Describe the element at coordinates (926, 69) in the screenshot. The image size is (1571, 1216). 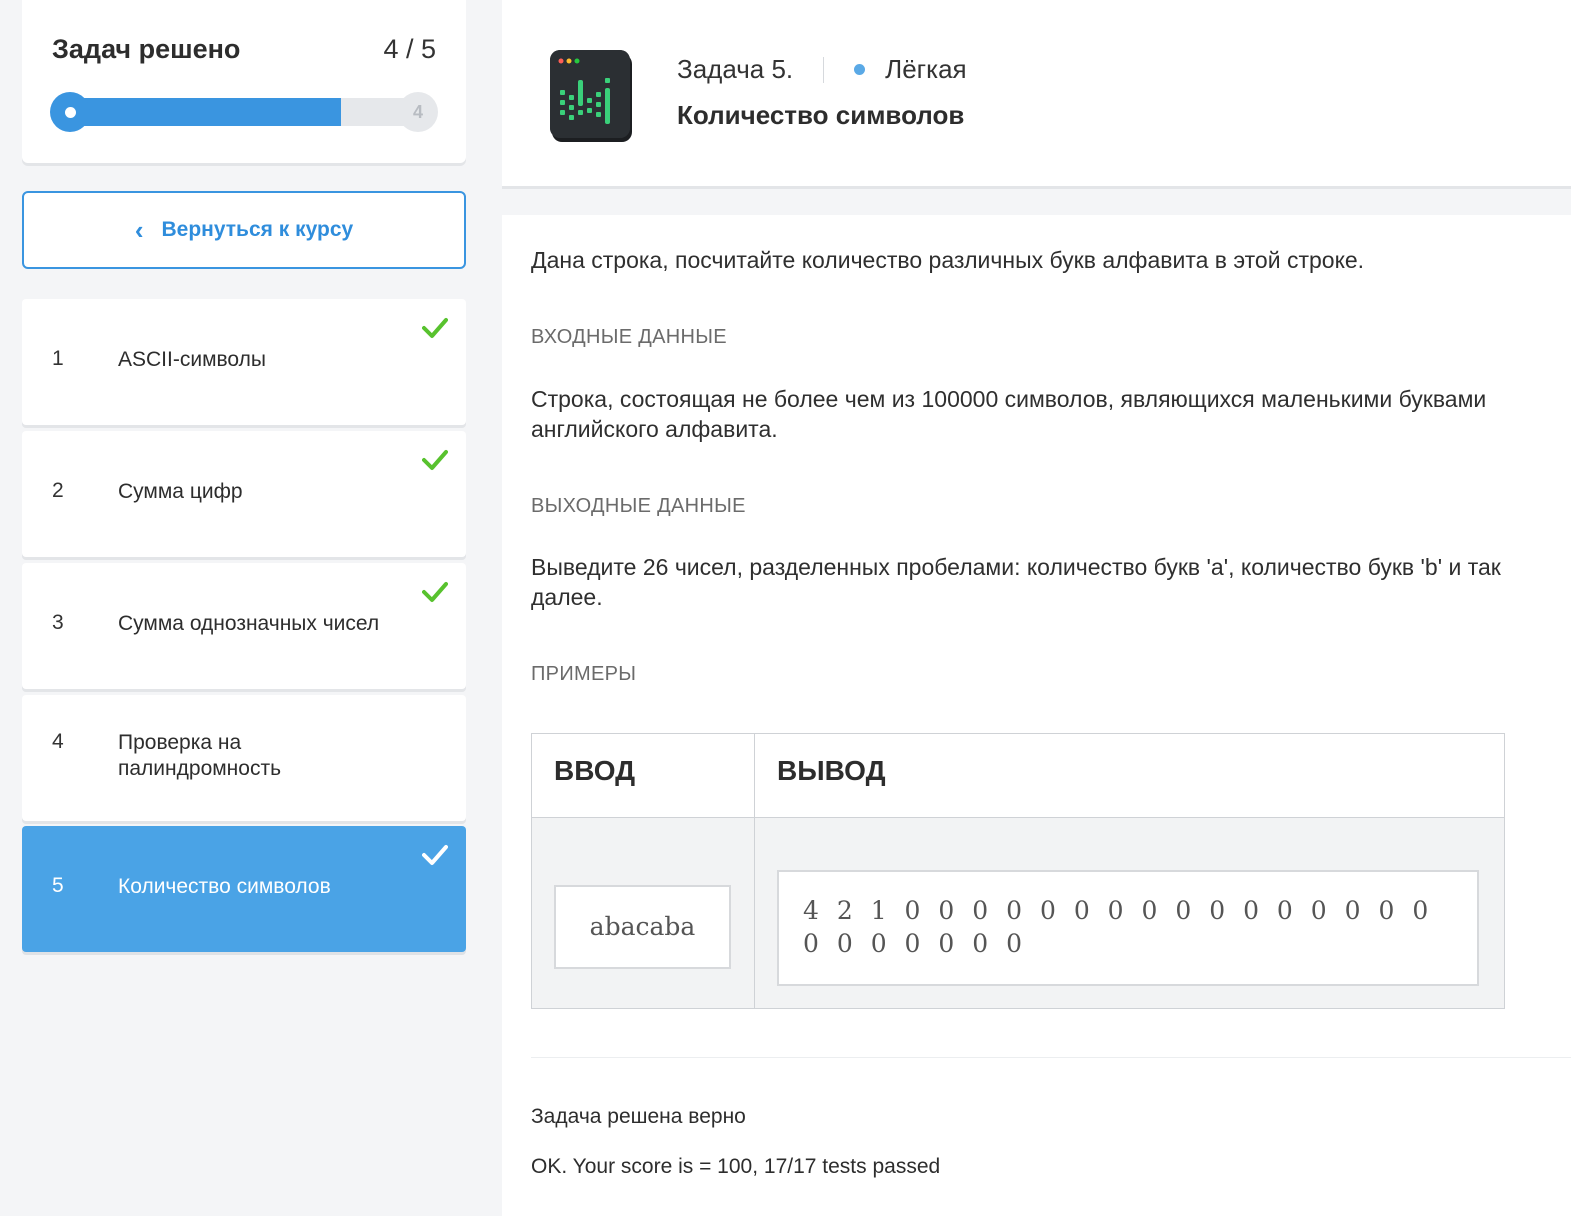
I see `difficulty-label: Лёгкая` at that location.